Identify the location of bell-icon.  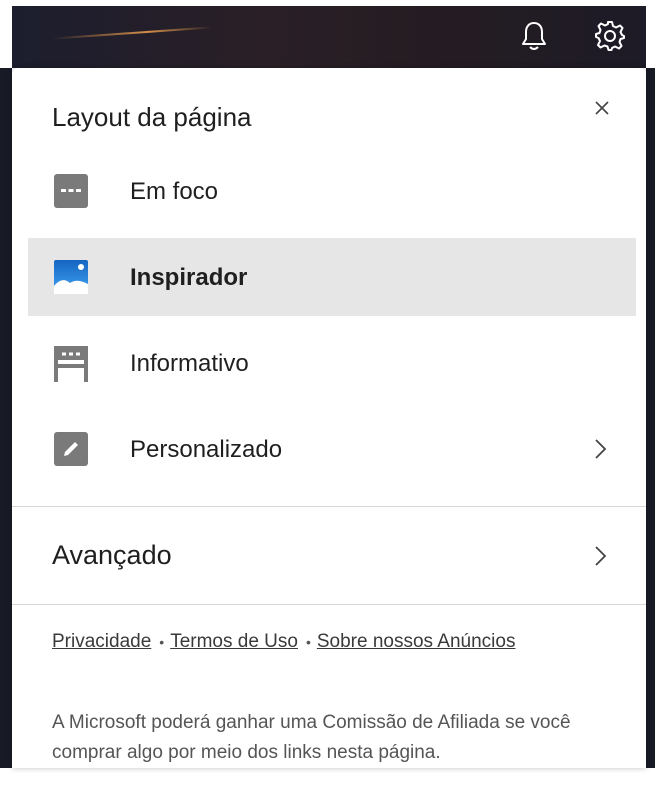
(534, 36).